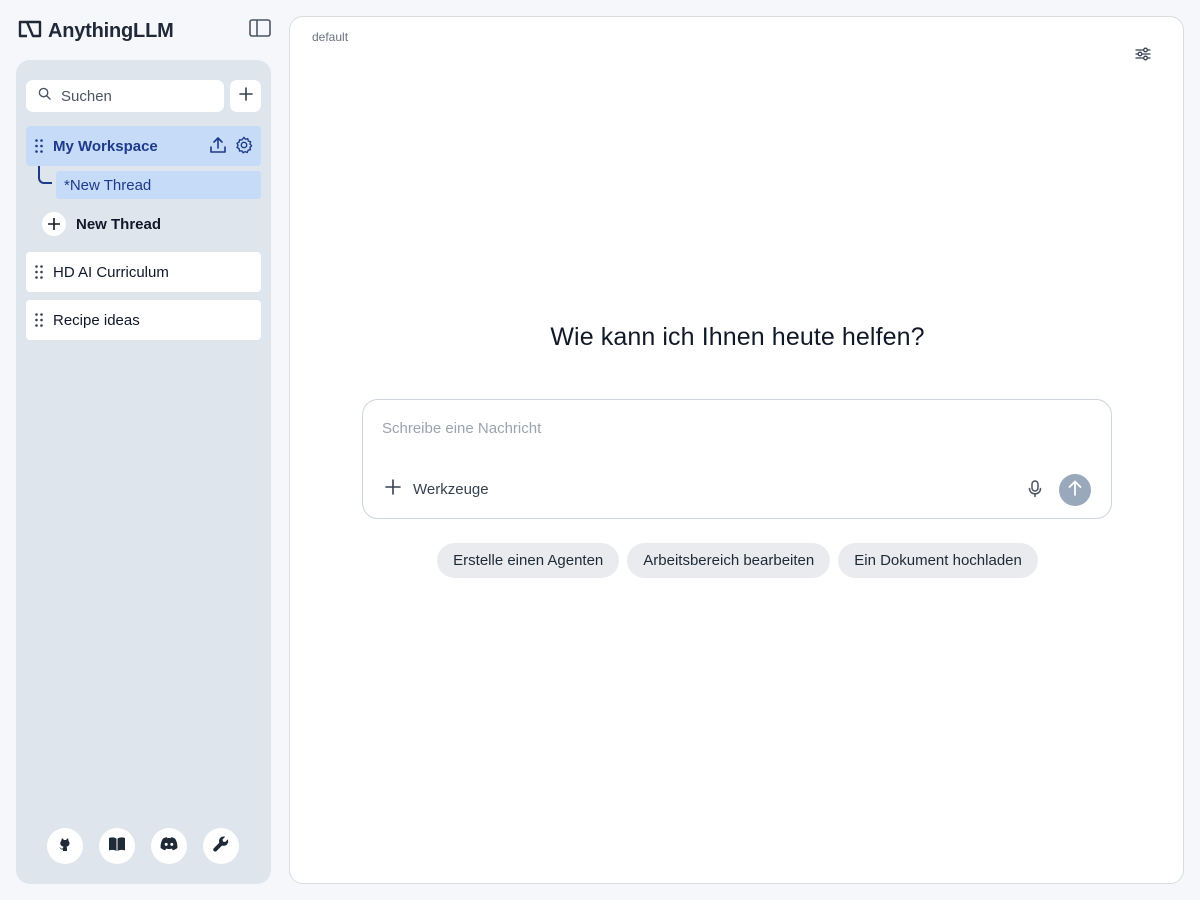 Image resolution: width=1200 pixels, height=900 pixels. I want to click on workspace-item-recipe-ideas: Recipe ideas, so click(143, 320).